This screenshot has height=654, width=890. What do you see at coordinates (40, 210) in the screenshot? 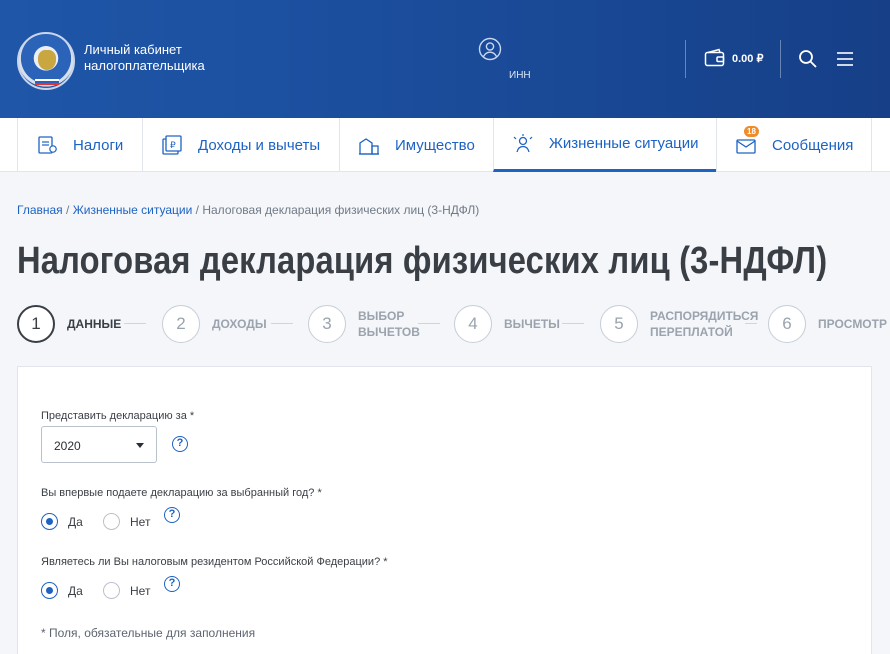
I see `breadcrumb-home: Главная` at bounding box center [40, 210].